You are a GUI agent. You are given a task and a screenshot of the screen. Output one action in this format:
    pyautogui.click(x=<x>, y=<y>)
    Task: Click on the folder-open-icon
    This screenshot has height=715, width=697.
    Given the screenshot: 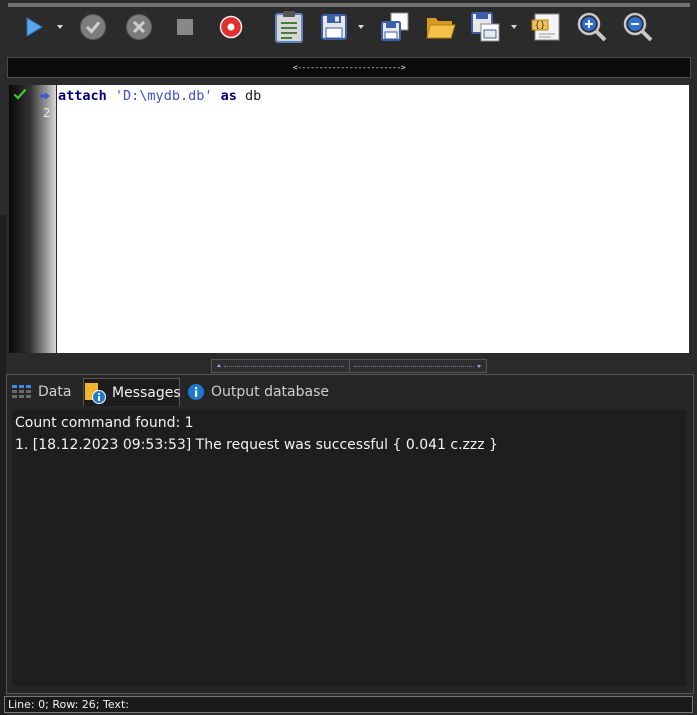 What is the action you would take?
    pyautogui.click(x=441, y=28)
    